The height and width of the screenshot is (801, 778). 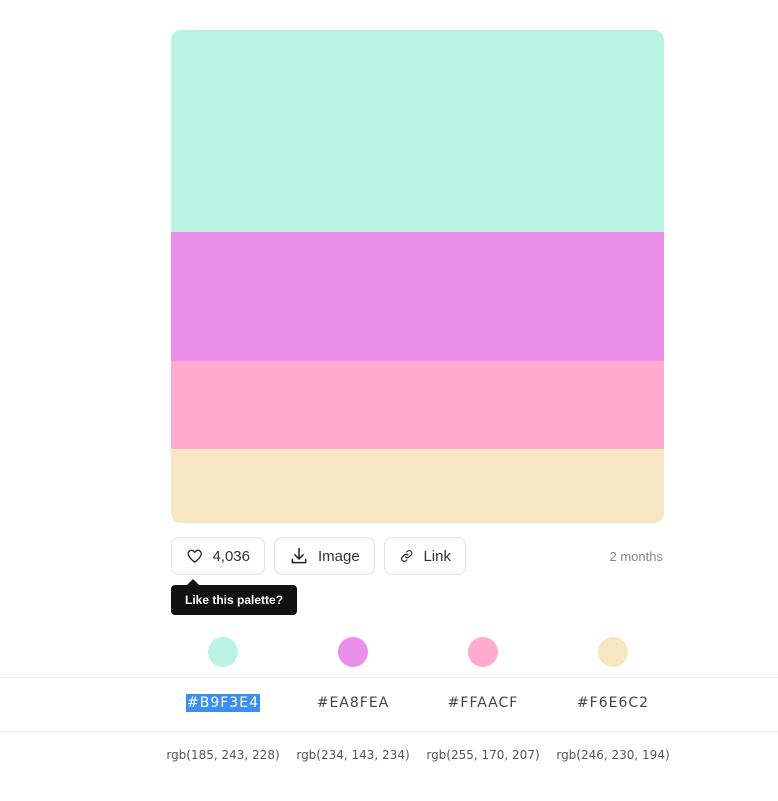 What do you see at coordinates (613, 755) in the screenshot?
I see `rgb-value-4: rgb(246, 230, 194)` at bounding box center [613, 755].